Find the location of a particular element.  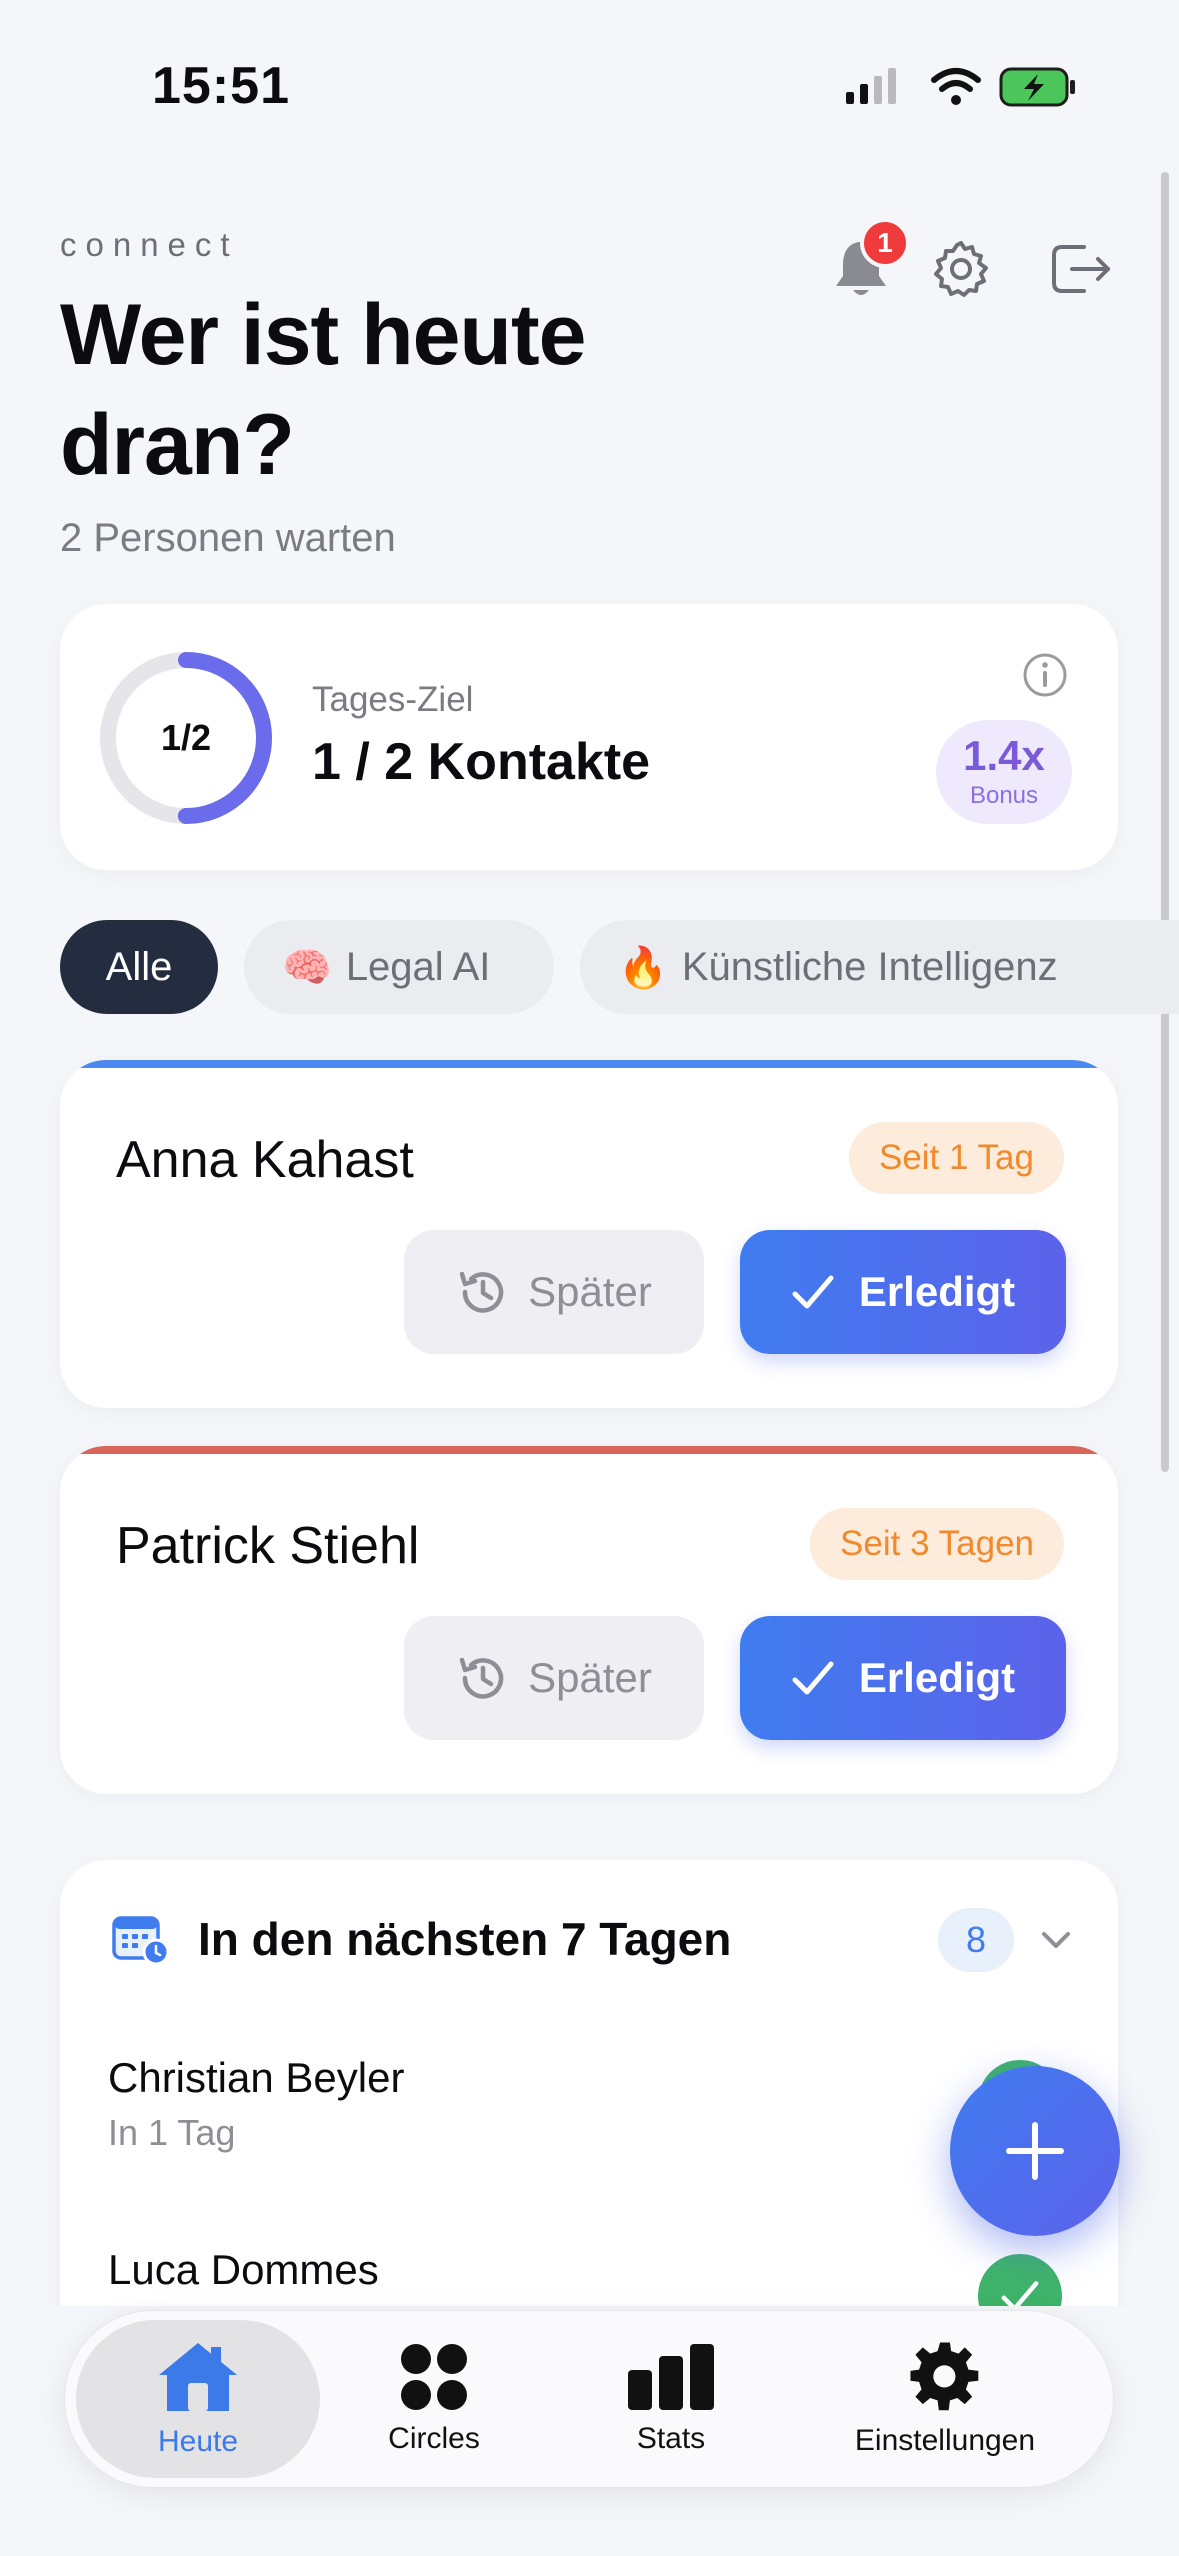

status-icons is located at coordinates (960, 87).